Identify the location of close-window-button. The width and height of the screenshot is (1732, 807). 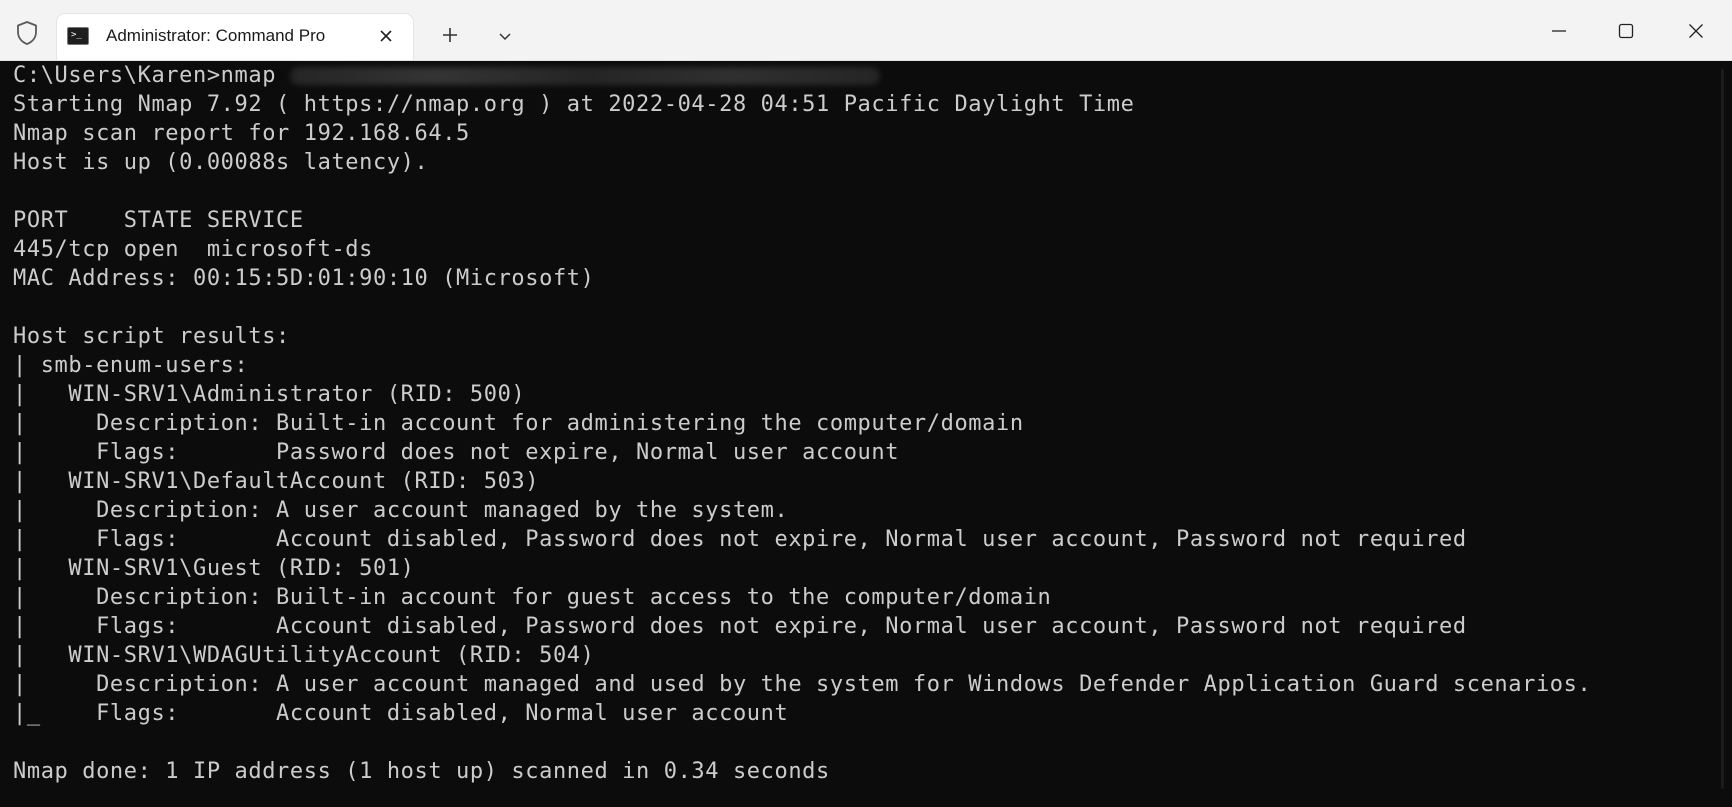
(1696, 31).